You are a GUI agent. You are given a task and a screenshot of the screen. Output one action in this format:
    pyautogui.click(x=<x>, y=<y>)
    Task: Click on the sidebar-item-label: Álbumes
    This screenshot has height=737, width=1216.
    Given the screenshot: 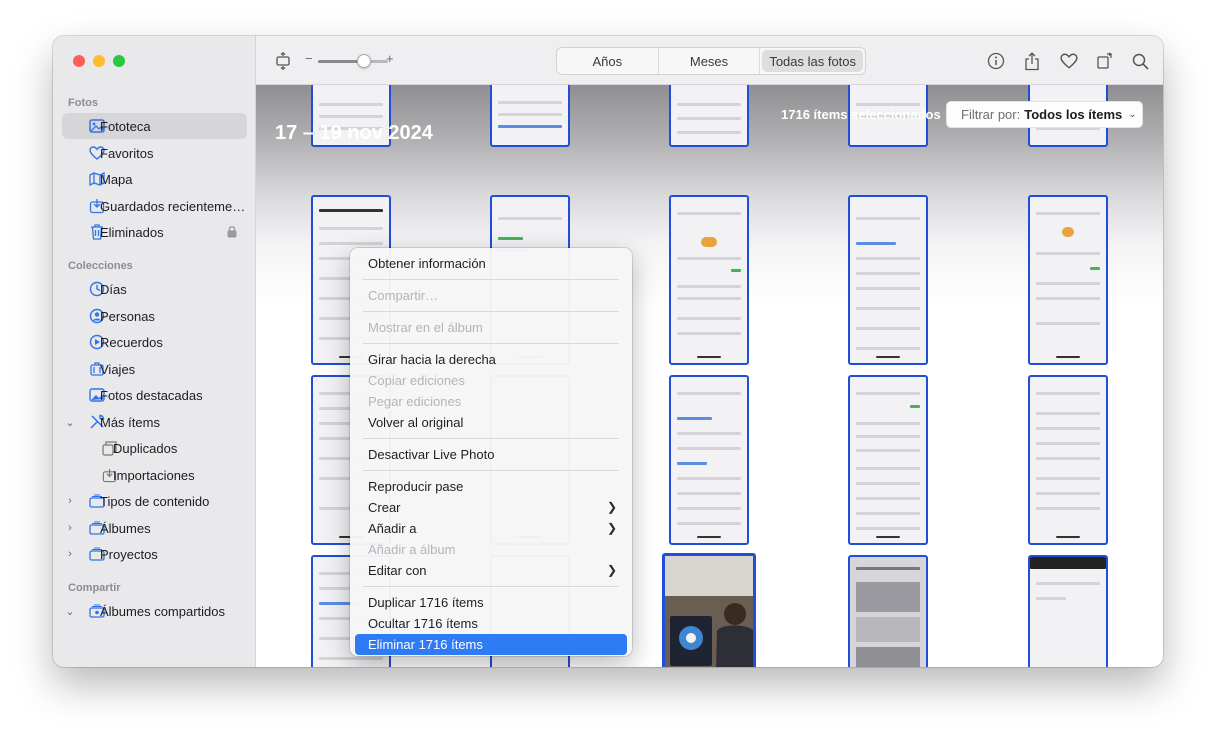 What is the action you would take?
    pyautogui.click(x=125, y=528)
    